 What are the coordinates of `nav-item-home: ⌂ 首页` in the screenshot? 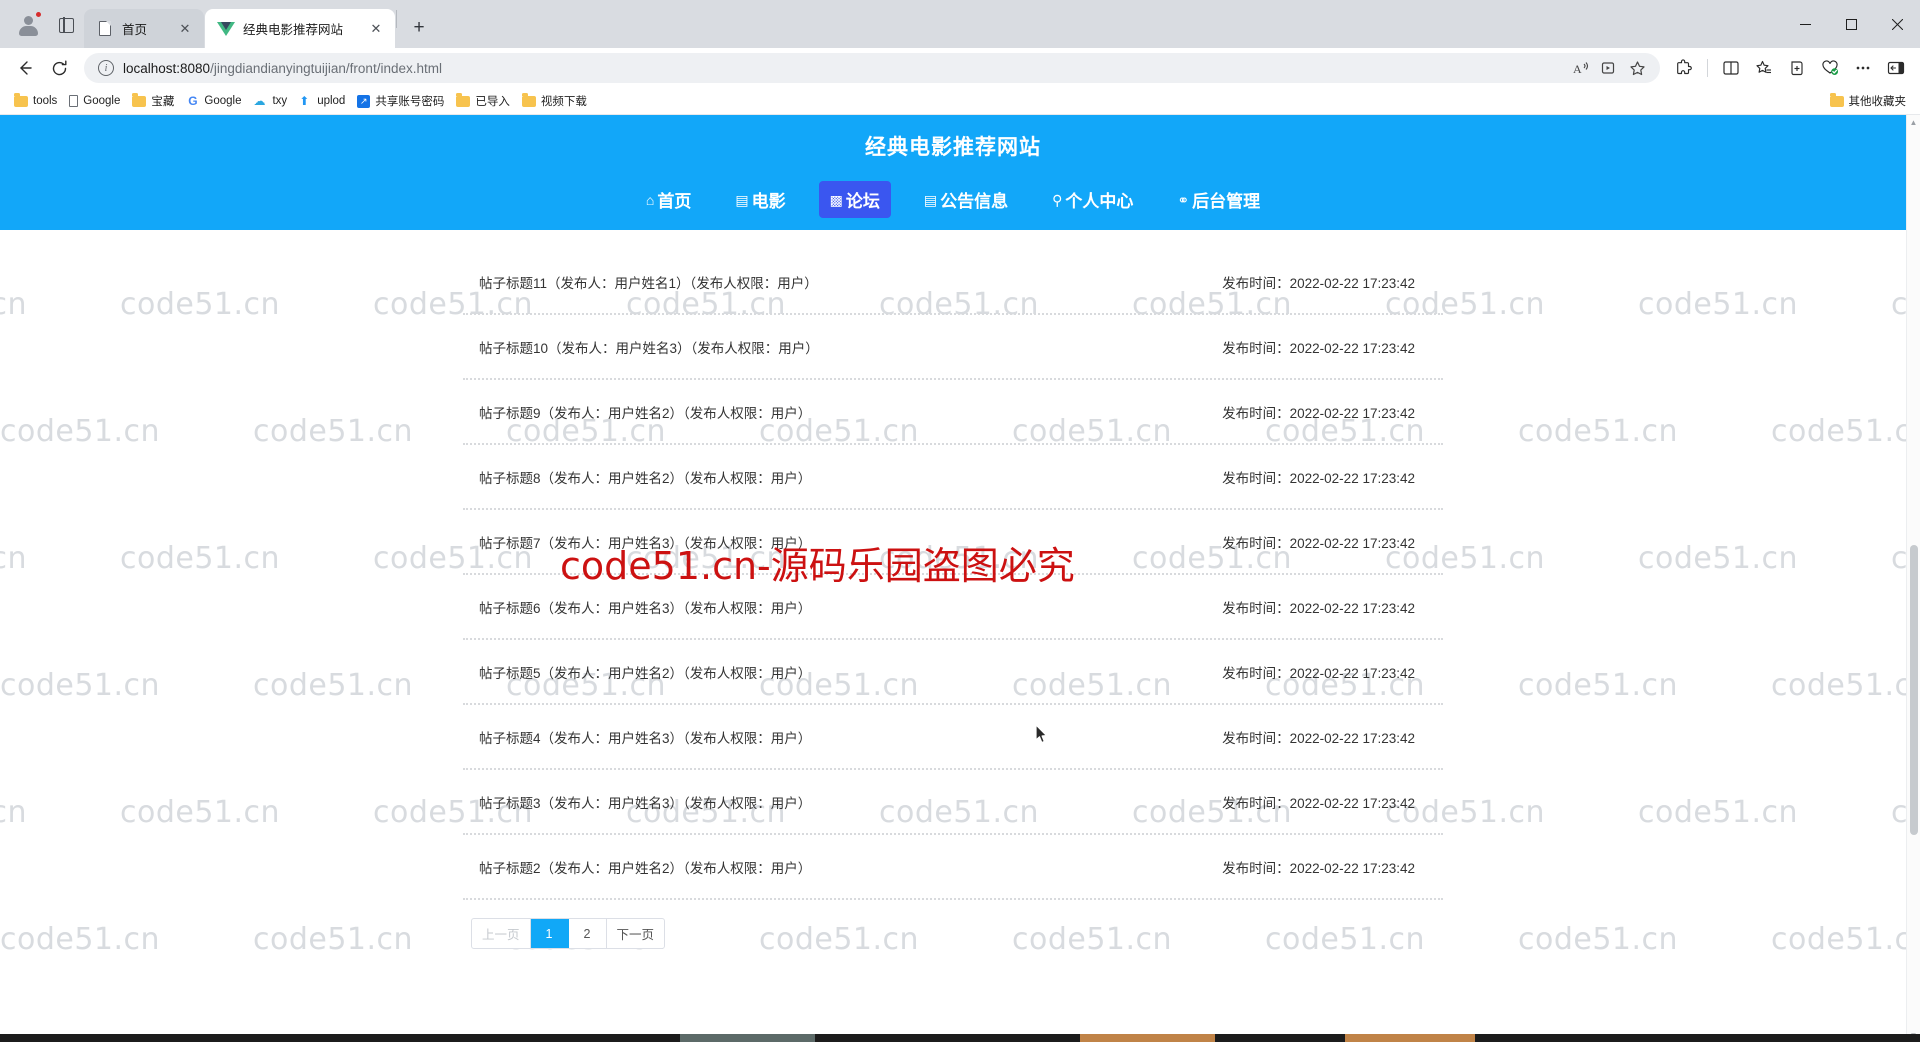 It's located at (668, 199).